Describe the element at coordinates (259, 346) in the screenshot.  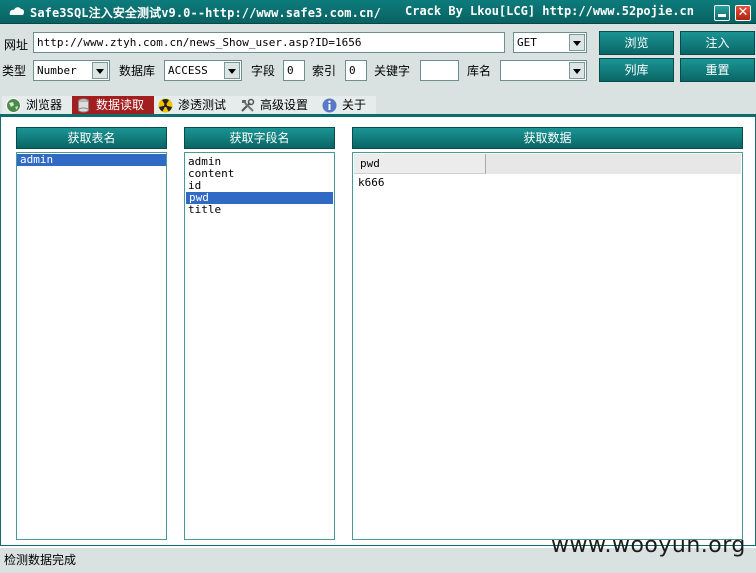
I see `fields-list: admin content id pwd title` at that location.